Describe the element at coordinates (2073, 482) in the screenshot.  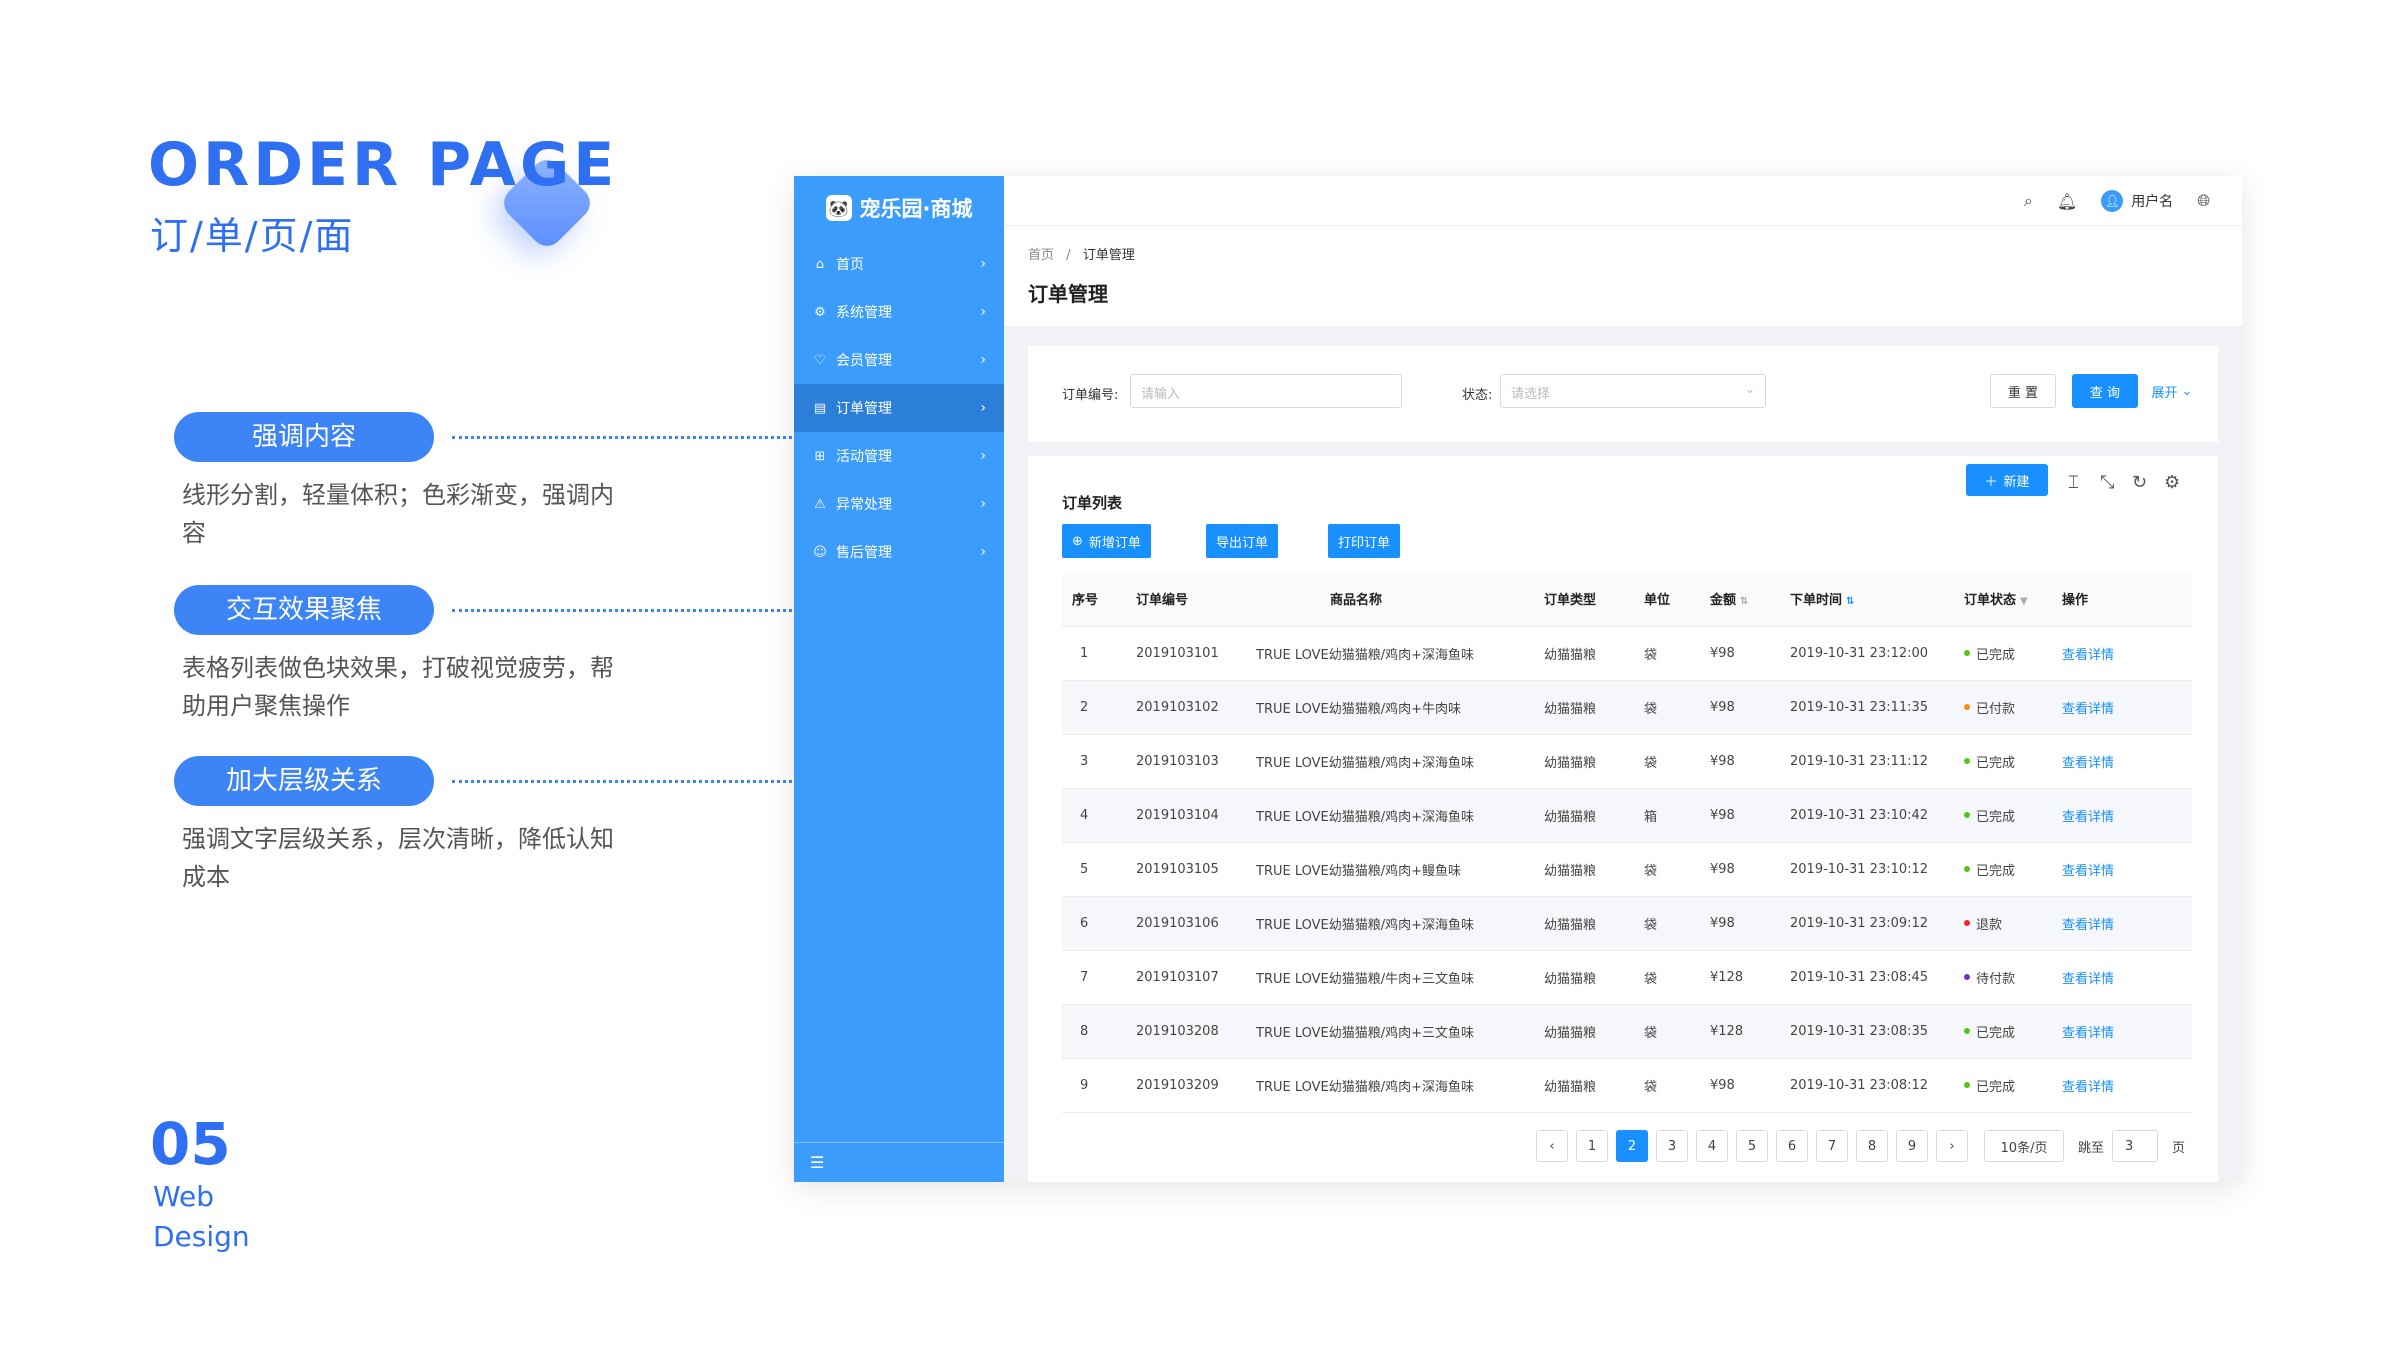
I see `density-icon: ⌶` at that location.